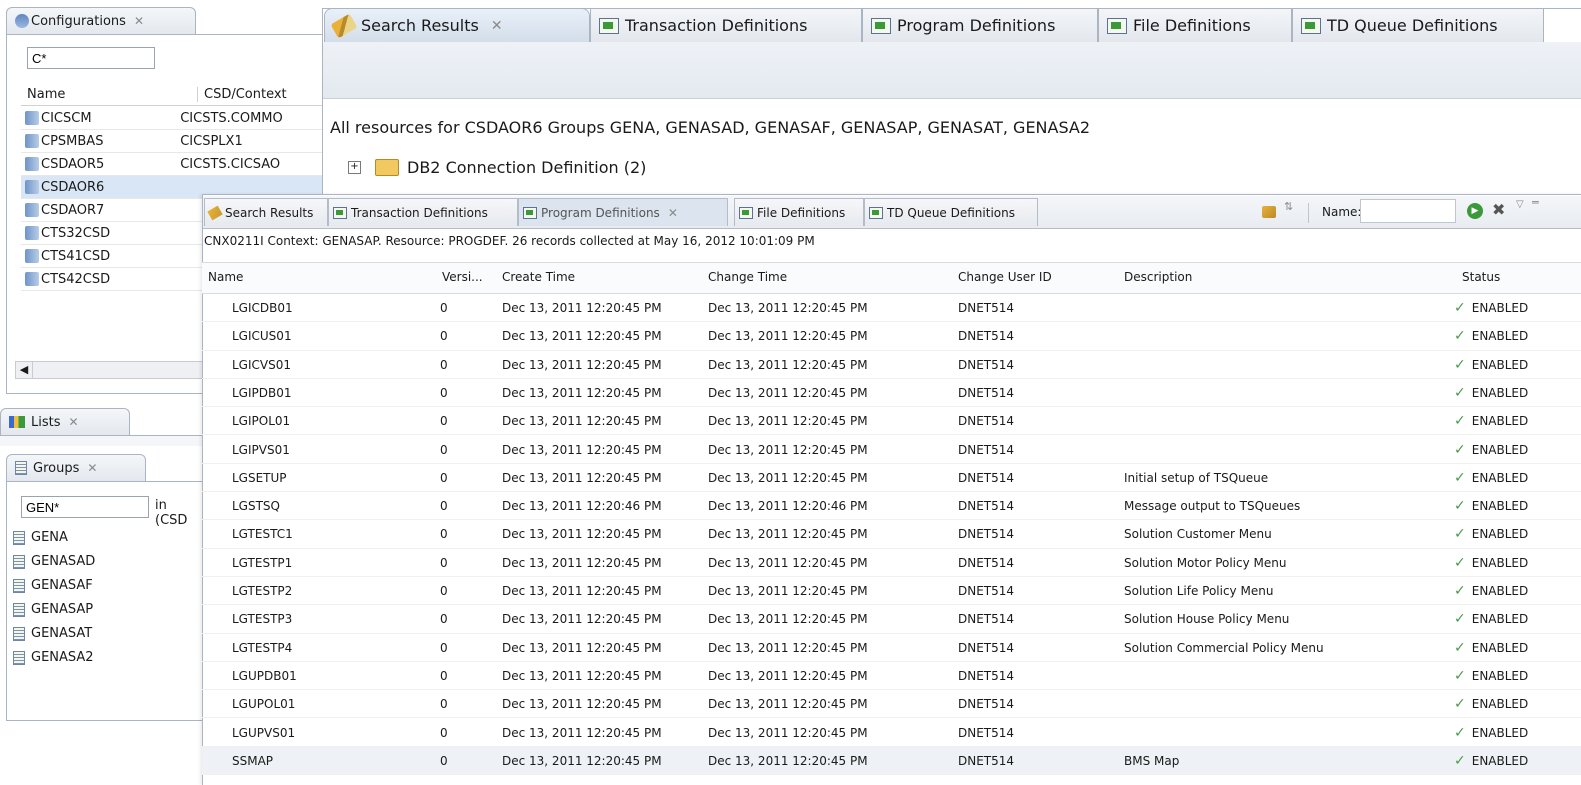 The image size is (1581, 785). I want to click on expand-icon: +, so click(354, 167).